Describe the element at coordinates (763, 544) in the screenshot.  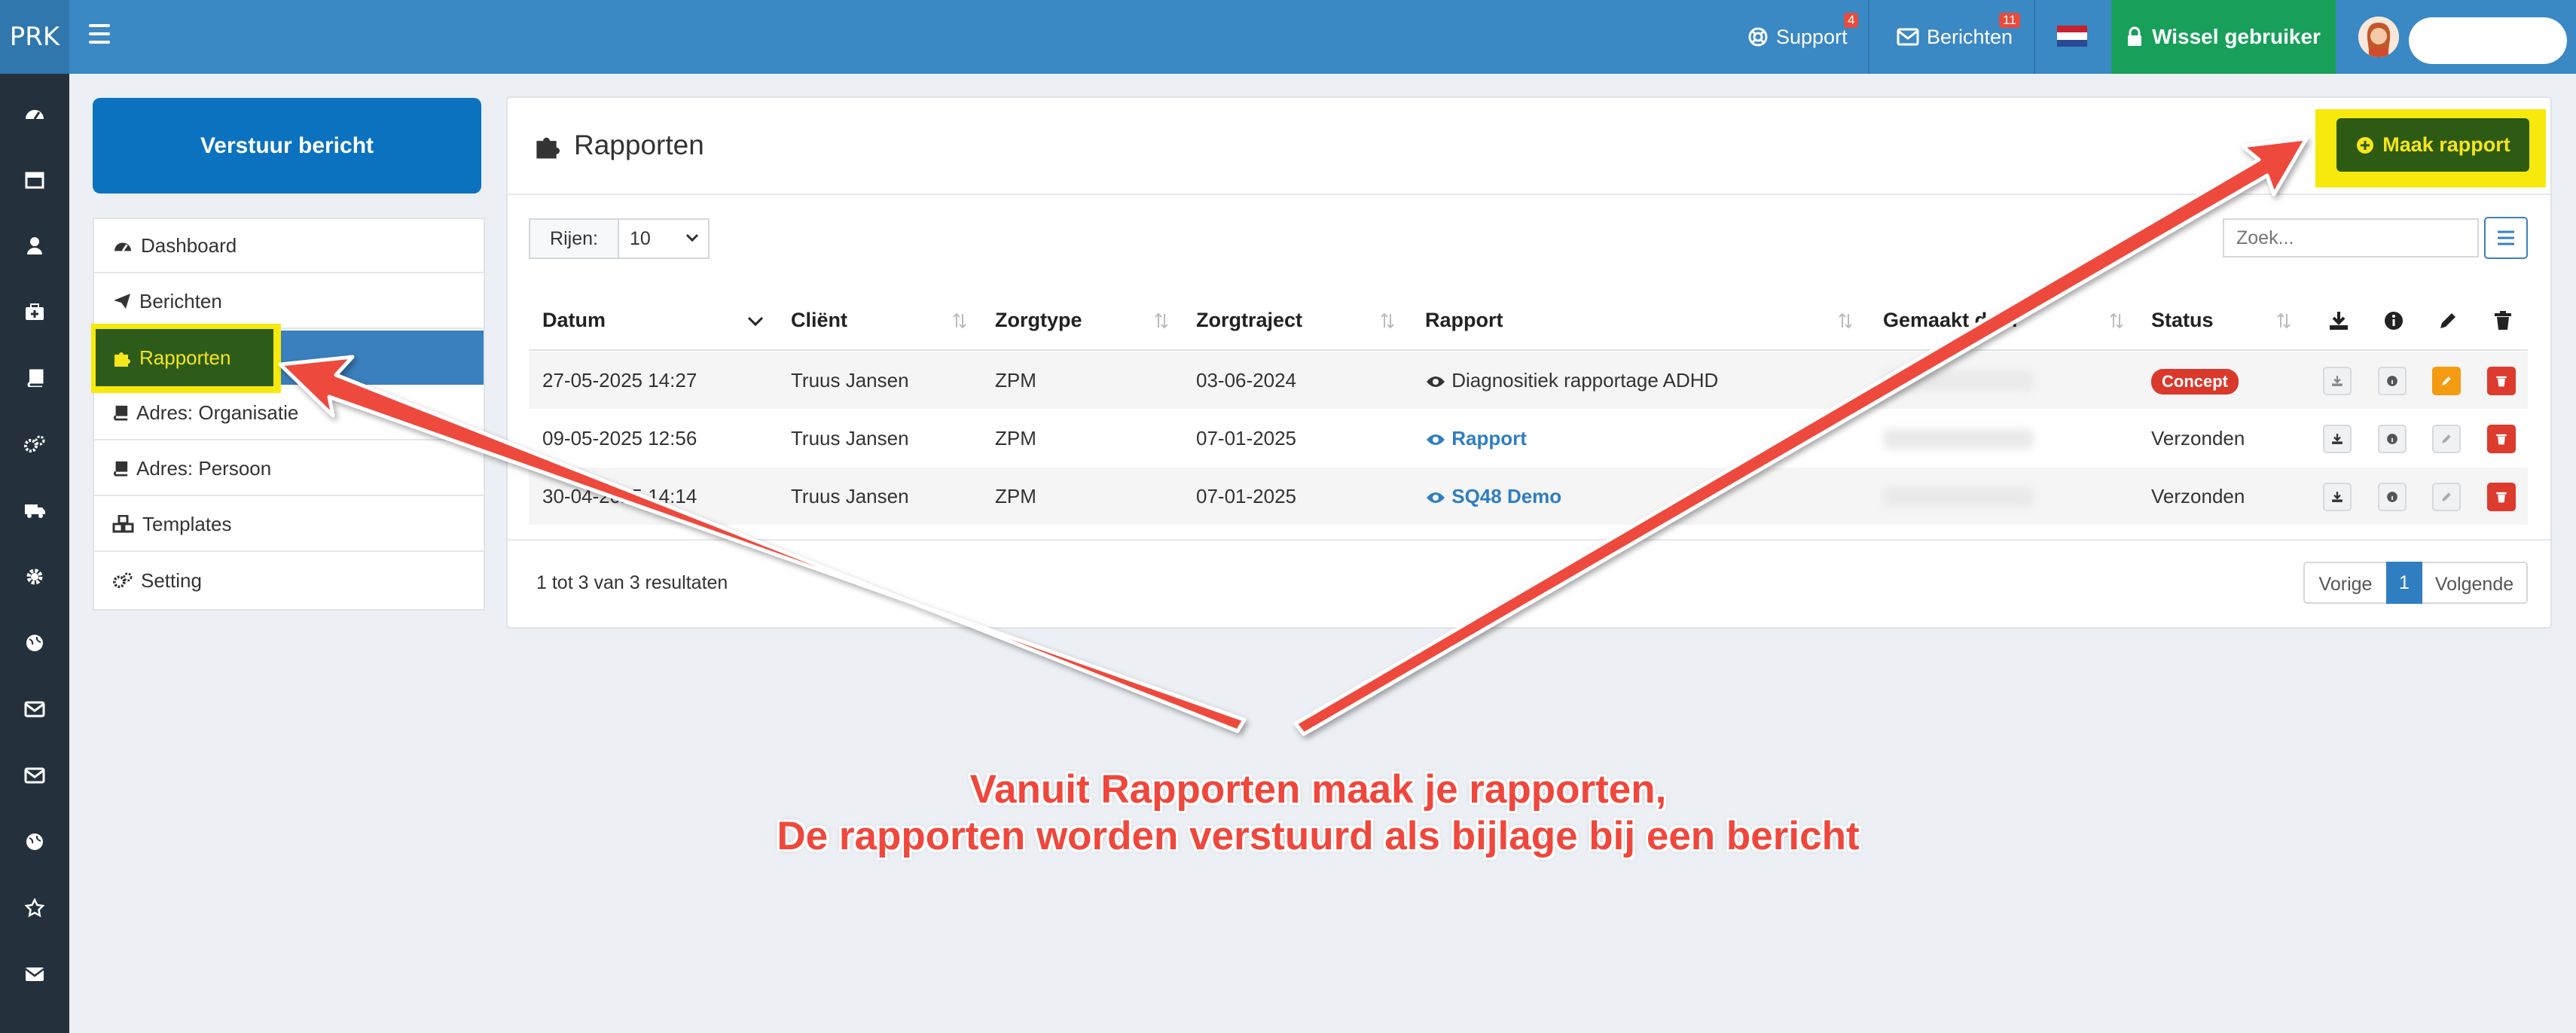
I see `arrow-to-rapporten` at that location.